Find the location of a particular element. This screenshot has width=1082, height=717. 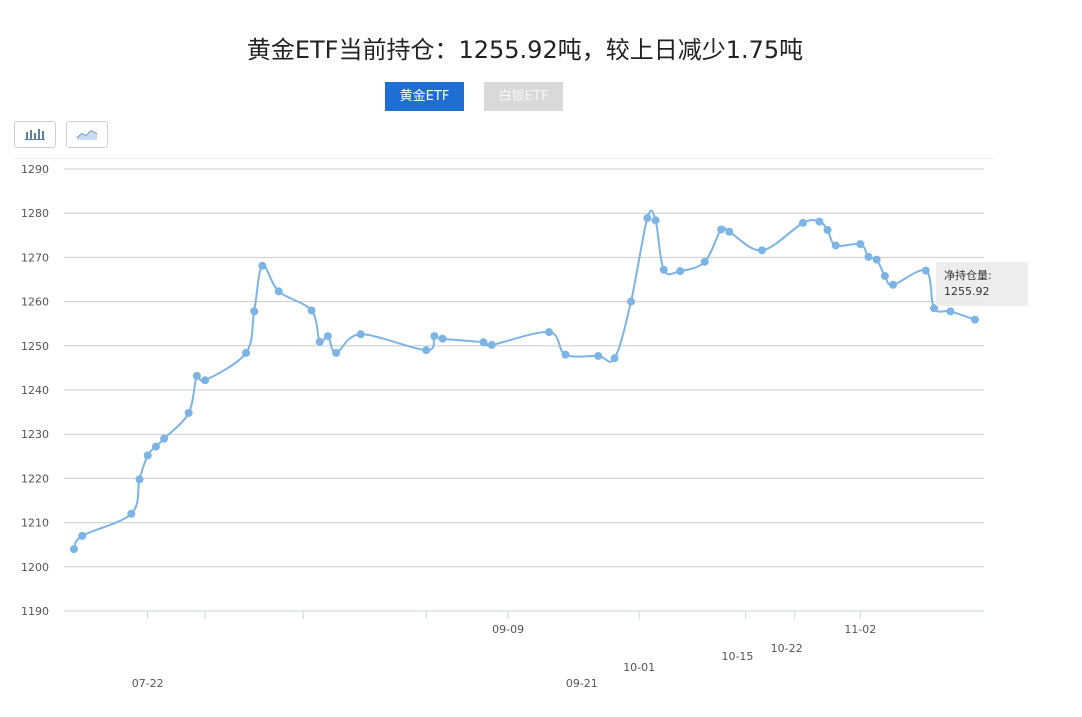

y-tick-label: 1250 is located at coordinates (35, 346).